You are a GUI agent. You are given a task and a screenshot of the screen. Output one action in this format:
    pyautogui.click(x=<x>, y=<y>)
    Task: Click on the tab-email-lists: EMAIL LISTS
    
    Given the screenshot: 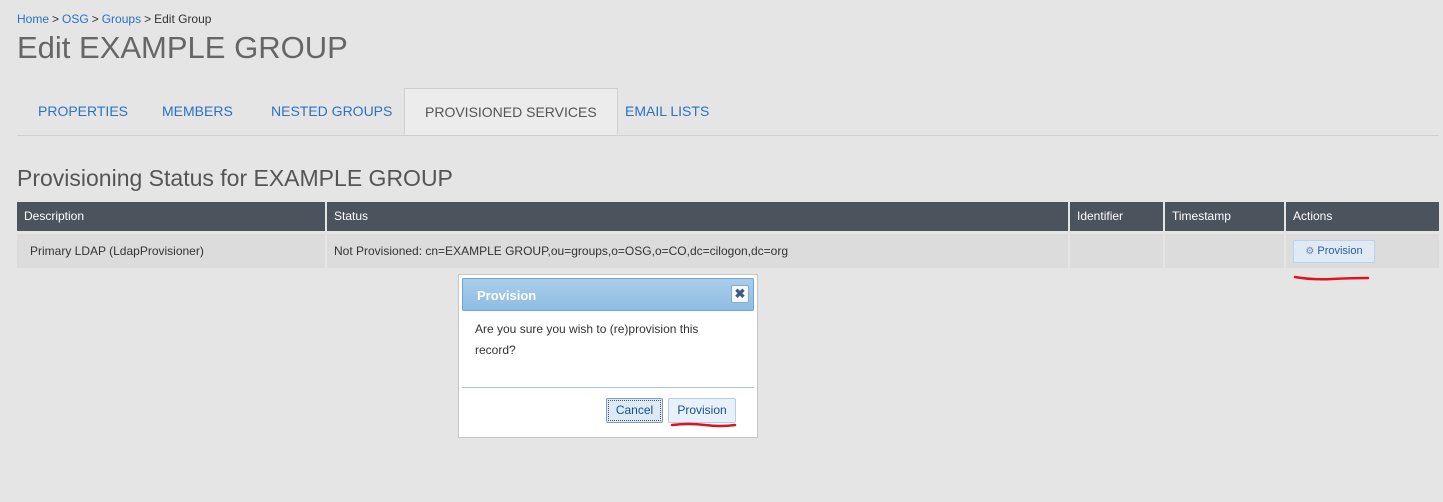 What is the action you would take?
    pyautogui.click(x=667, y=111)
    